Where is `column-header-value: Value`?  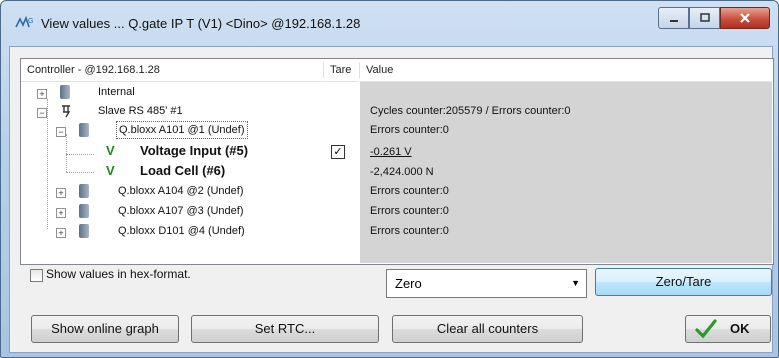 column-header-value: Value is located at coordinates (566, 70).